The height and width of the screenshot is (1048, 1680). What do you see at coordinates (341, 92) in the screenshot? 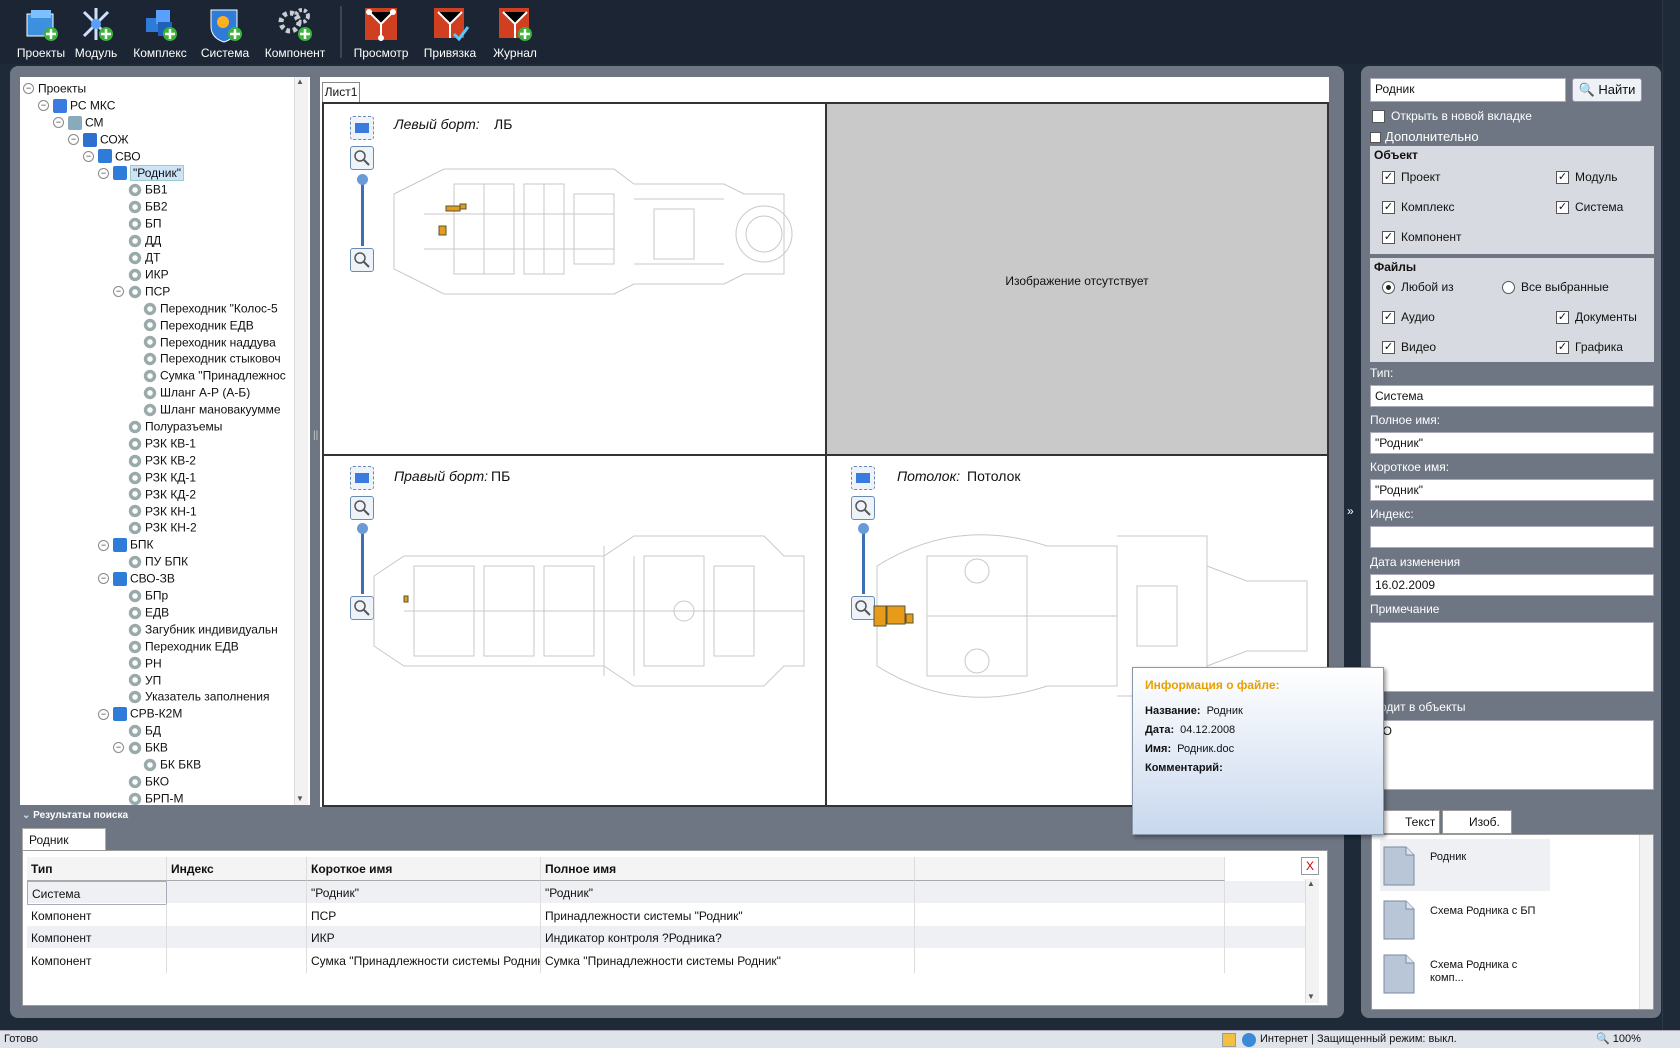
I see `tab-sheet1: Лист1` at bounding box center [341, 92].